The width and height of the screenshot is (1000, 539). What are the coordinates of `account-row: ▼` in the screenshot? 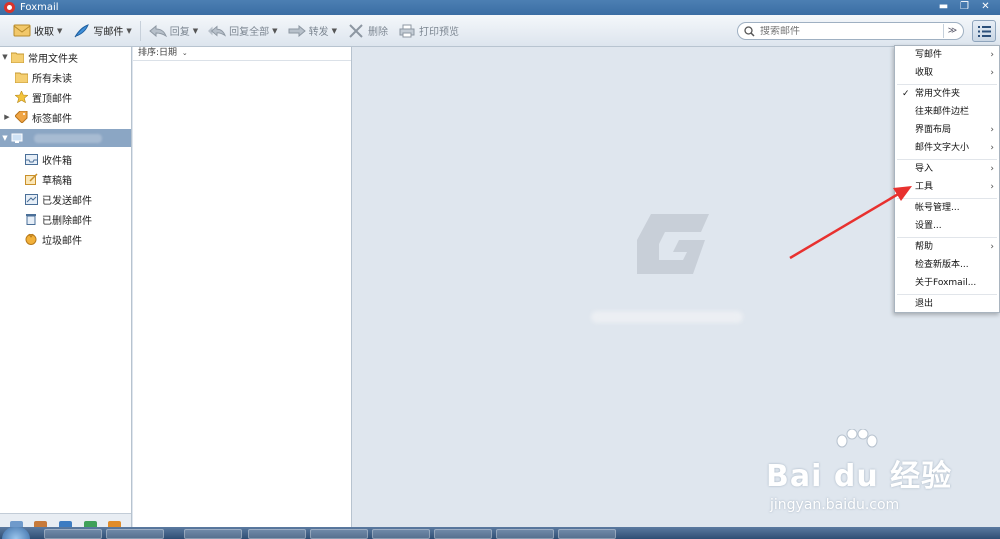 It's located at (65, 138).